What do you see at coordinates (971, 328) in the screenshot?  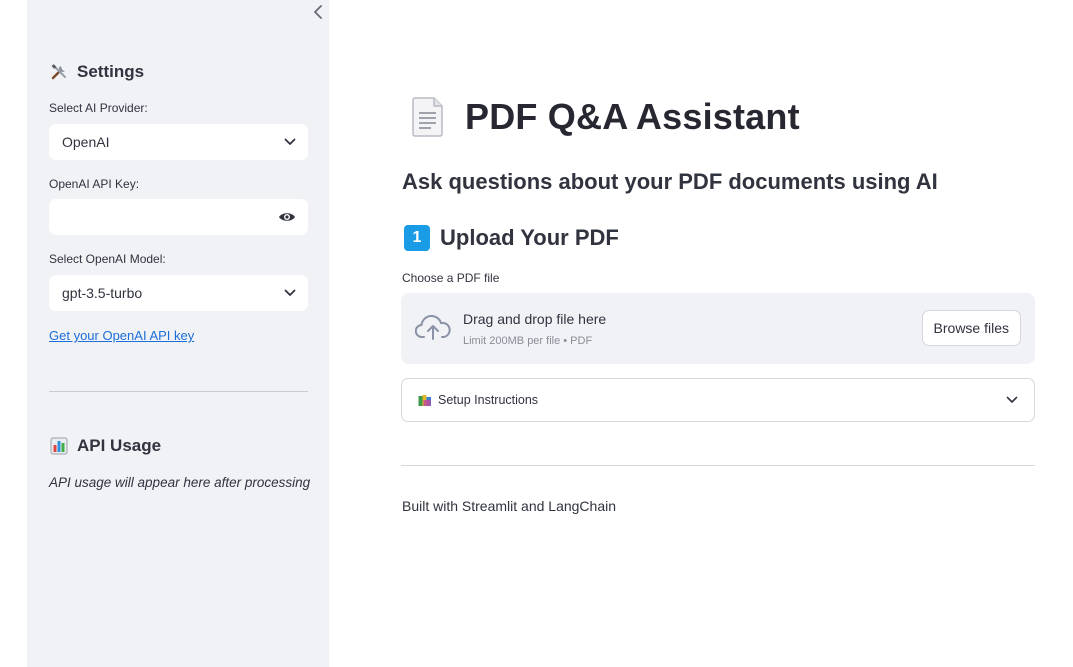 I see `browse-files-button: Browse files` at bounding box center [971, 328].